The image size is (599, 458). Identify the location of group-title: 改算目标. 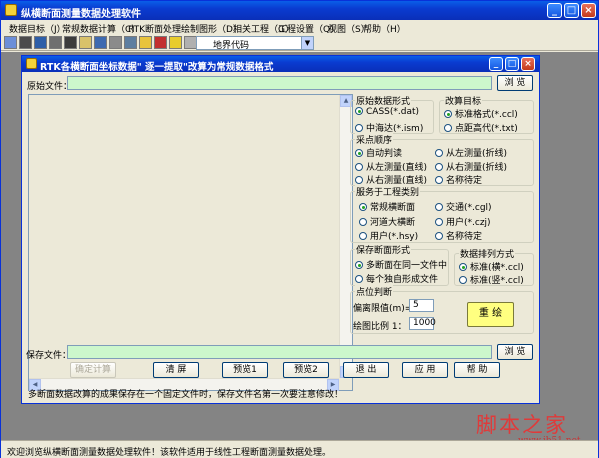
(463, 100).